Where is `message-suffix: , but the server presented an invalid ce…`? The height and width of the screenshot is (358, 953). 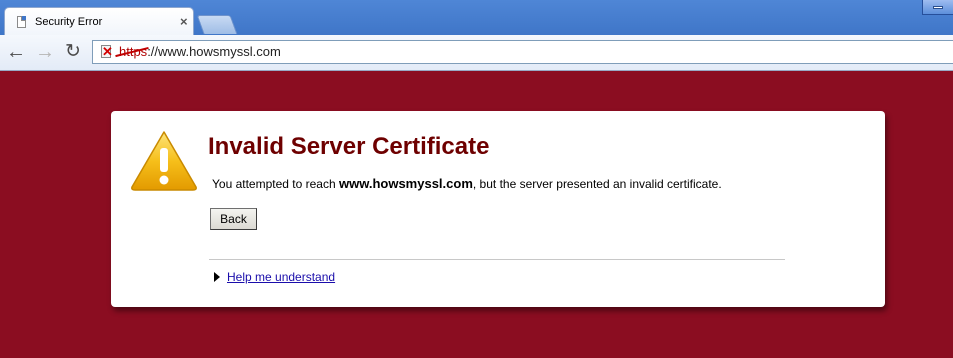 message-suffix: , but the server presented an invalid ce… is located at coordinates (597, 184).